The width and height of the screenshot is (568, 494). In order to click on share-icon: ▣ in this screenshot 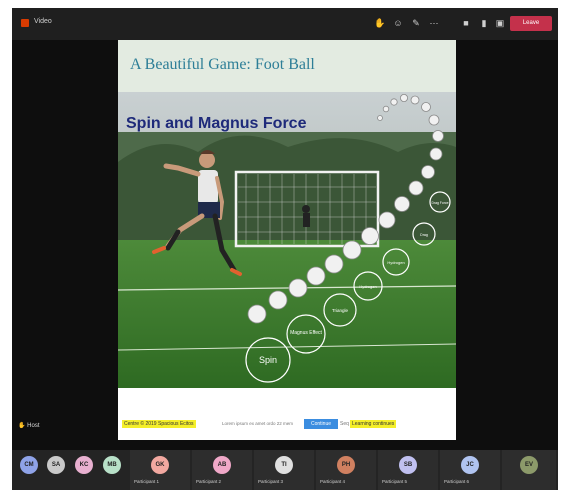, I will do `click(500, 23)`.